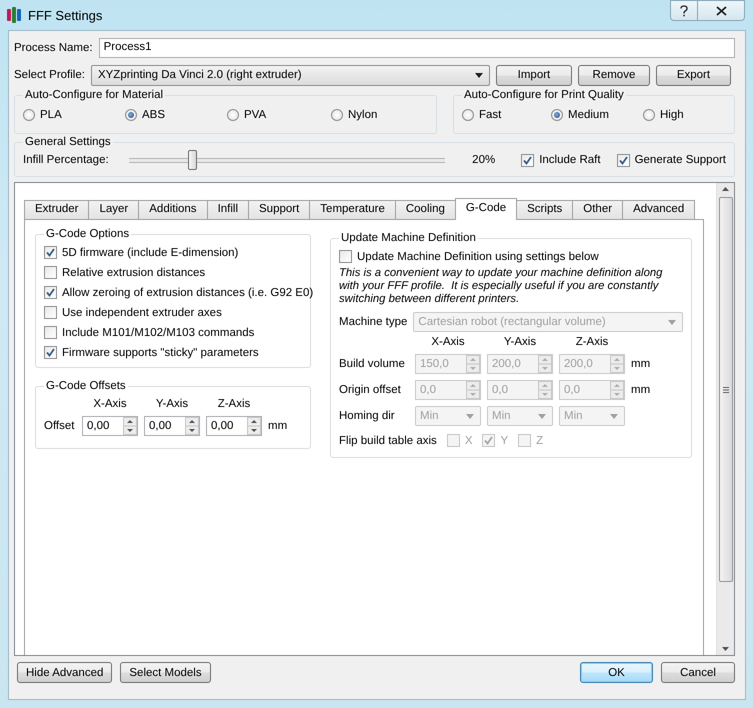 The width and height of the screenshot is (753, 708). What do you see at coordinates (142, 312) in the screenshot?
I see `checkbox-label: Use independent extruder axes` at bounding box center [142, 312].